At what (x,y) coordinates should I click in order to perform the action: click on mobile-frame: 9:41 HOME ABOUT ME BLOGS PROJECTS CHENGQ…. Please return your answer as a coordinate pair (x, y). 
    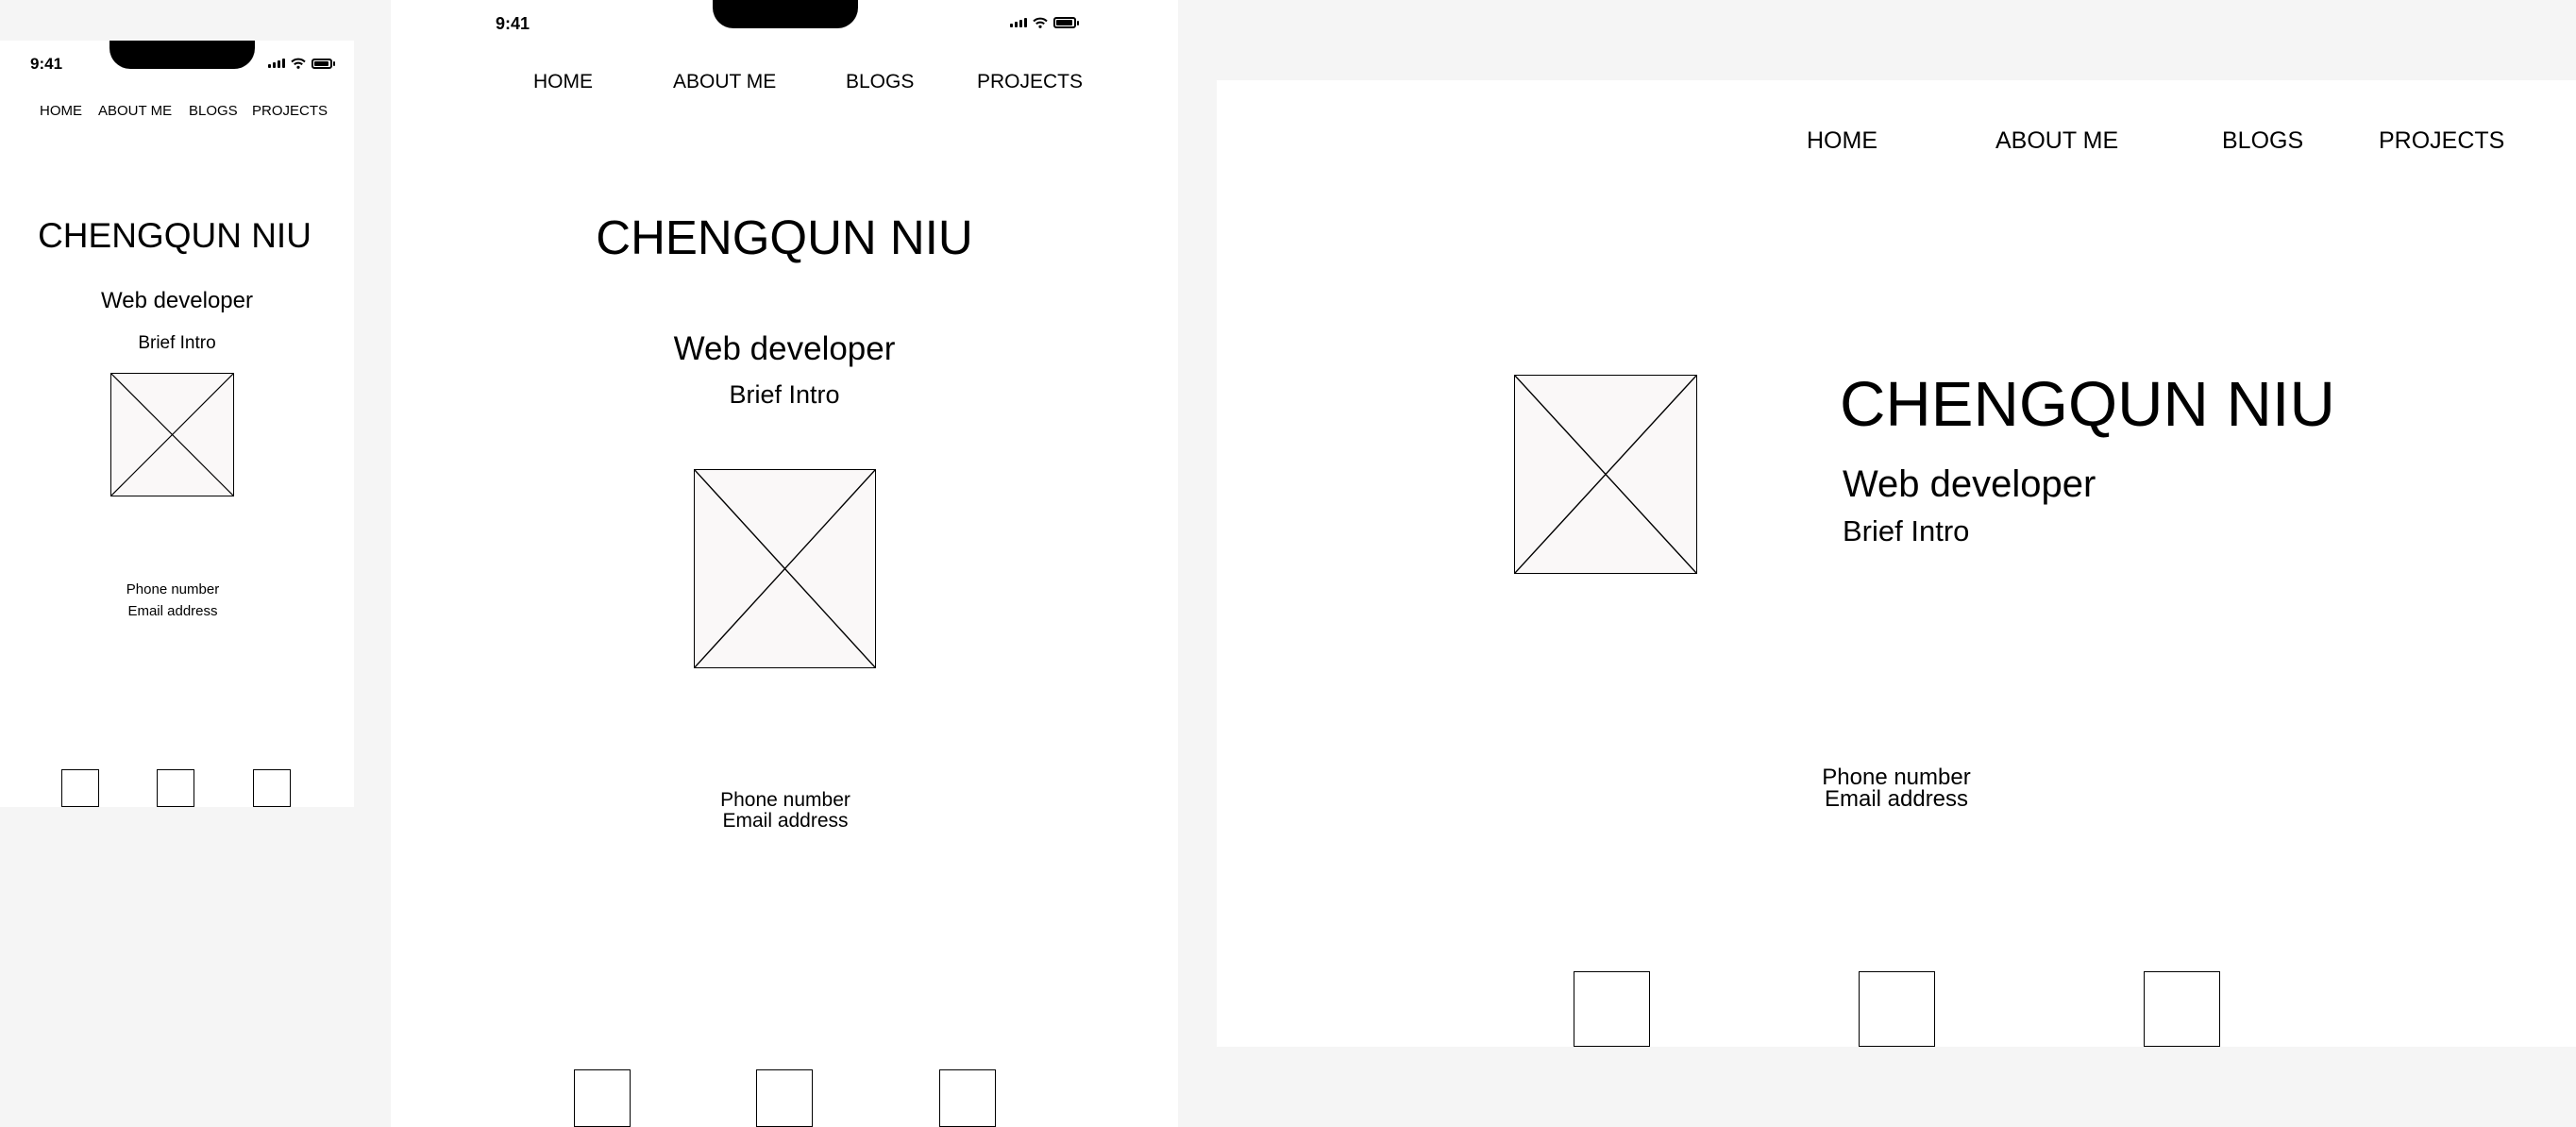
    Looking at the image, I should click on (177, 424).